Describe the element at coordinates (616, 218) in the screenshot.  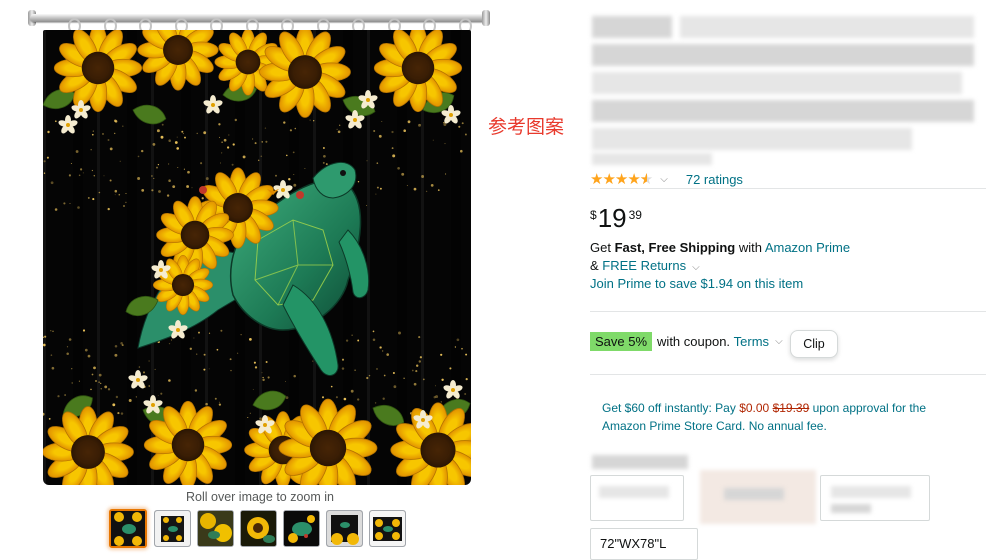
I see `price: $ 19 39` at that location.